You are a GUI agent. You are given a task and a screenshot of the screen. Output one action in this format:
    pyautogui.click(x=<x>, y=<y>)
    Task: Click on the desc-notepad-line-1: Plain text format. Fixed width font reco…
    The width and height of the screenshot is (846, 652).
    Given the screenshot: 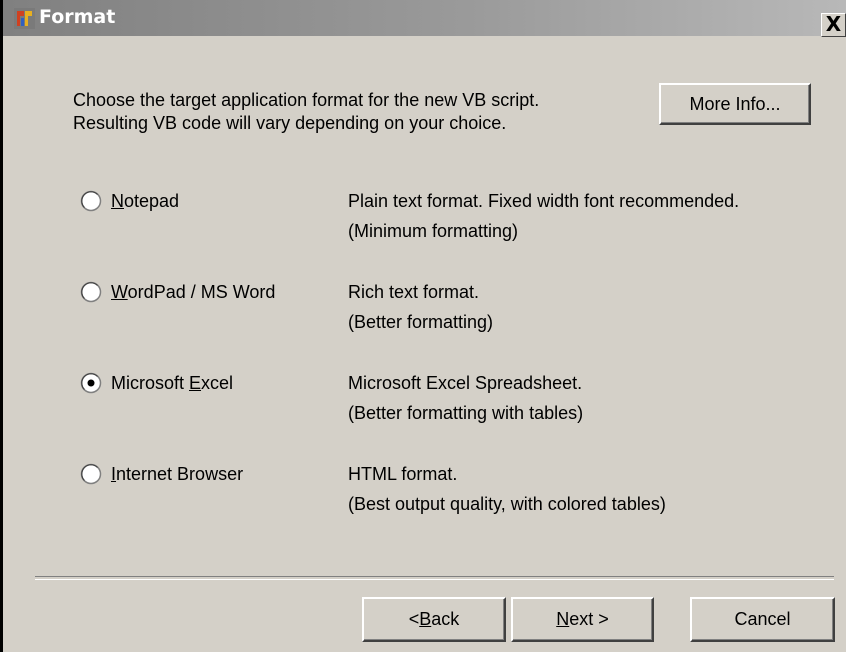 What is the action you would take?
    pyautogui.click(x=544, y=201)
    